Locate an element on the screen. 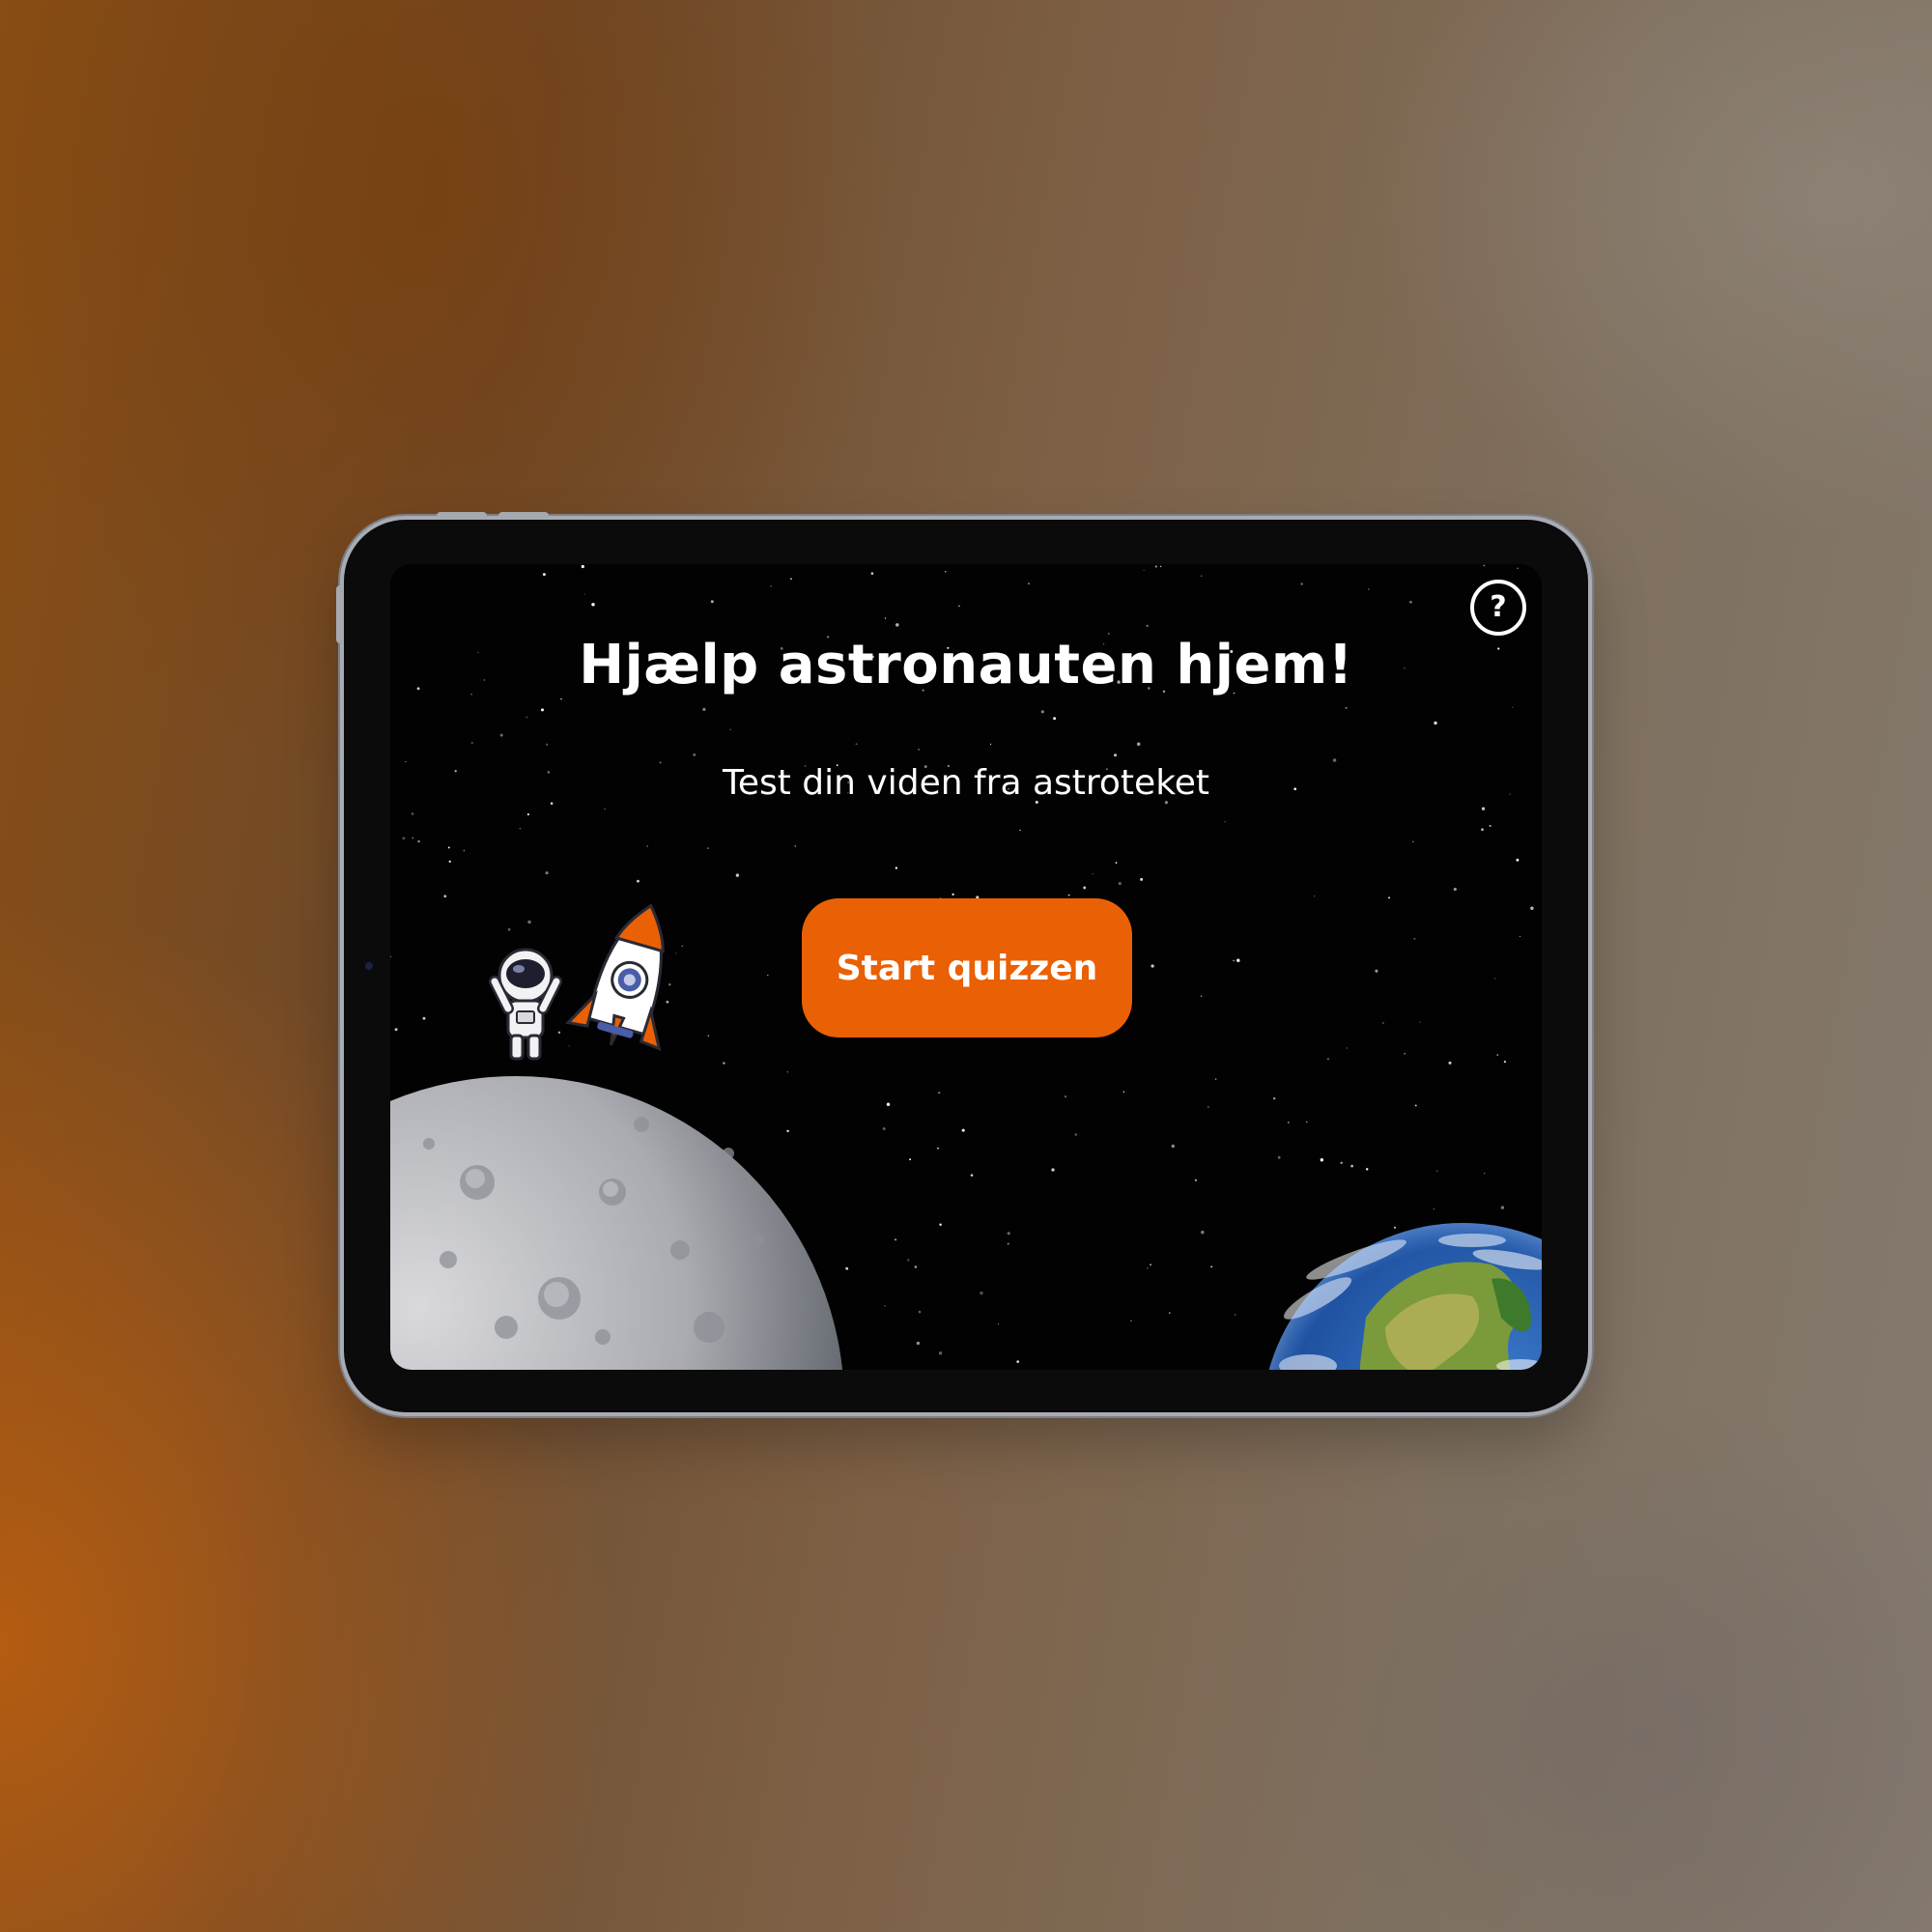 Image resolution: width=1932 pixels, height=1932 pixels. page-title: Hjælp astronauten hjem! is located at coordinates (966, 665).